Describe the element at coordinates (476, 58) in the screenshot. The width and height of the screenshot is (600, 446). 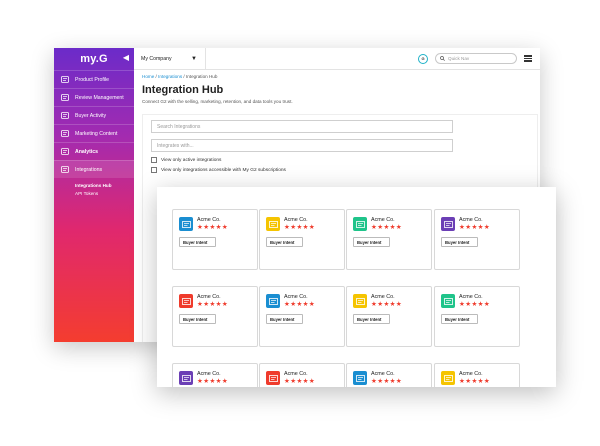
I see `quick-nav-input: Quick Nav` at that location.